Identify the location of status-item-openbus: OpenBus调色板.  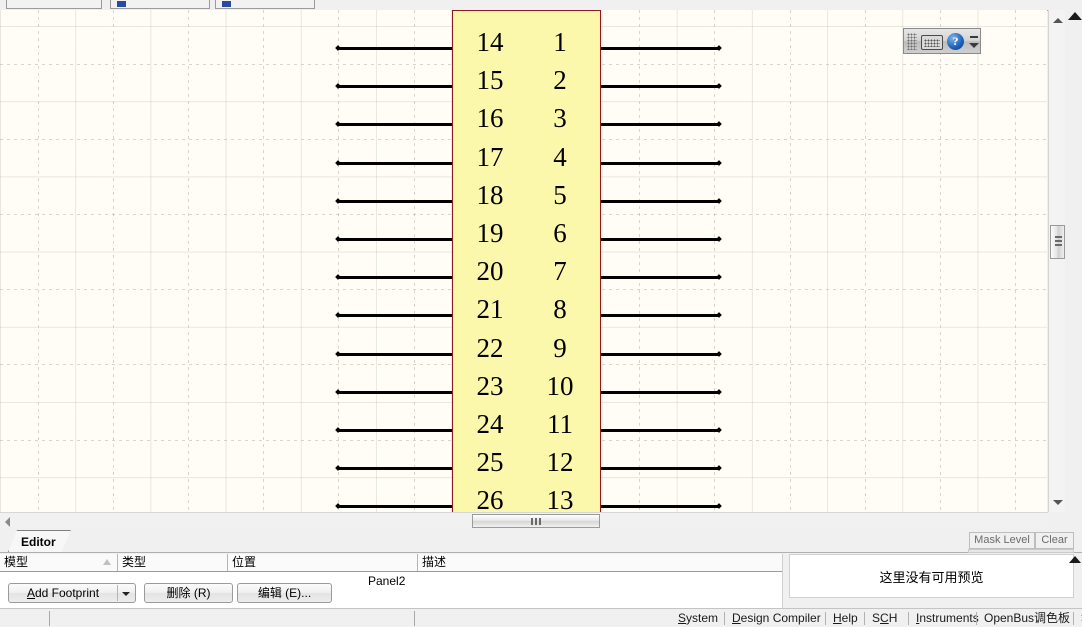
(1025, 618).